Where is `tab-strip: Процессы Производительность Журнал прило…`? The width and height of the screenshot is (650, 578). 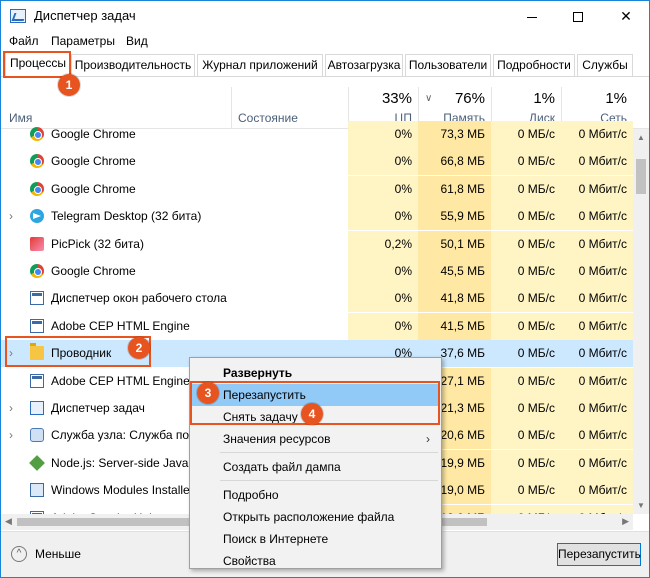
tab-strip: Процессы Производительность Журнал прило… is located at coordinates (325, 64).